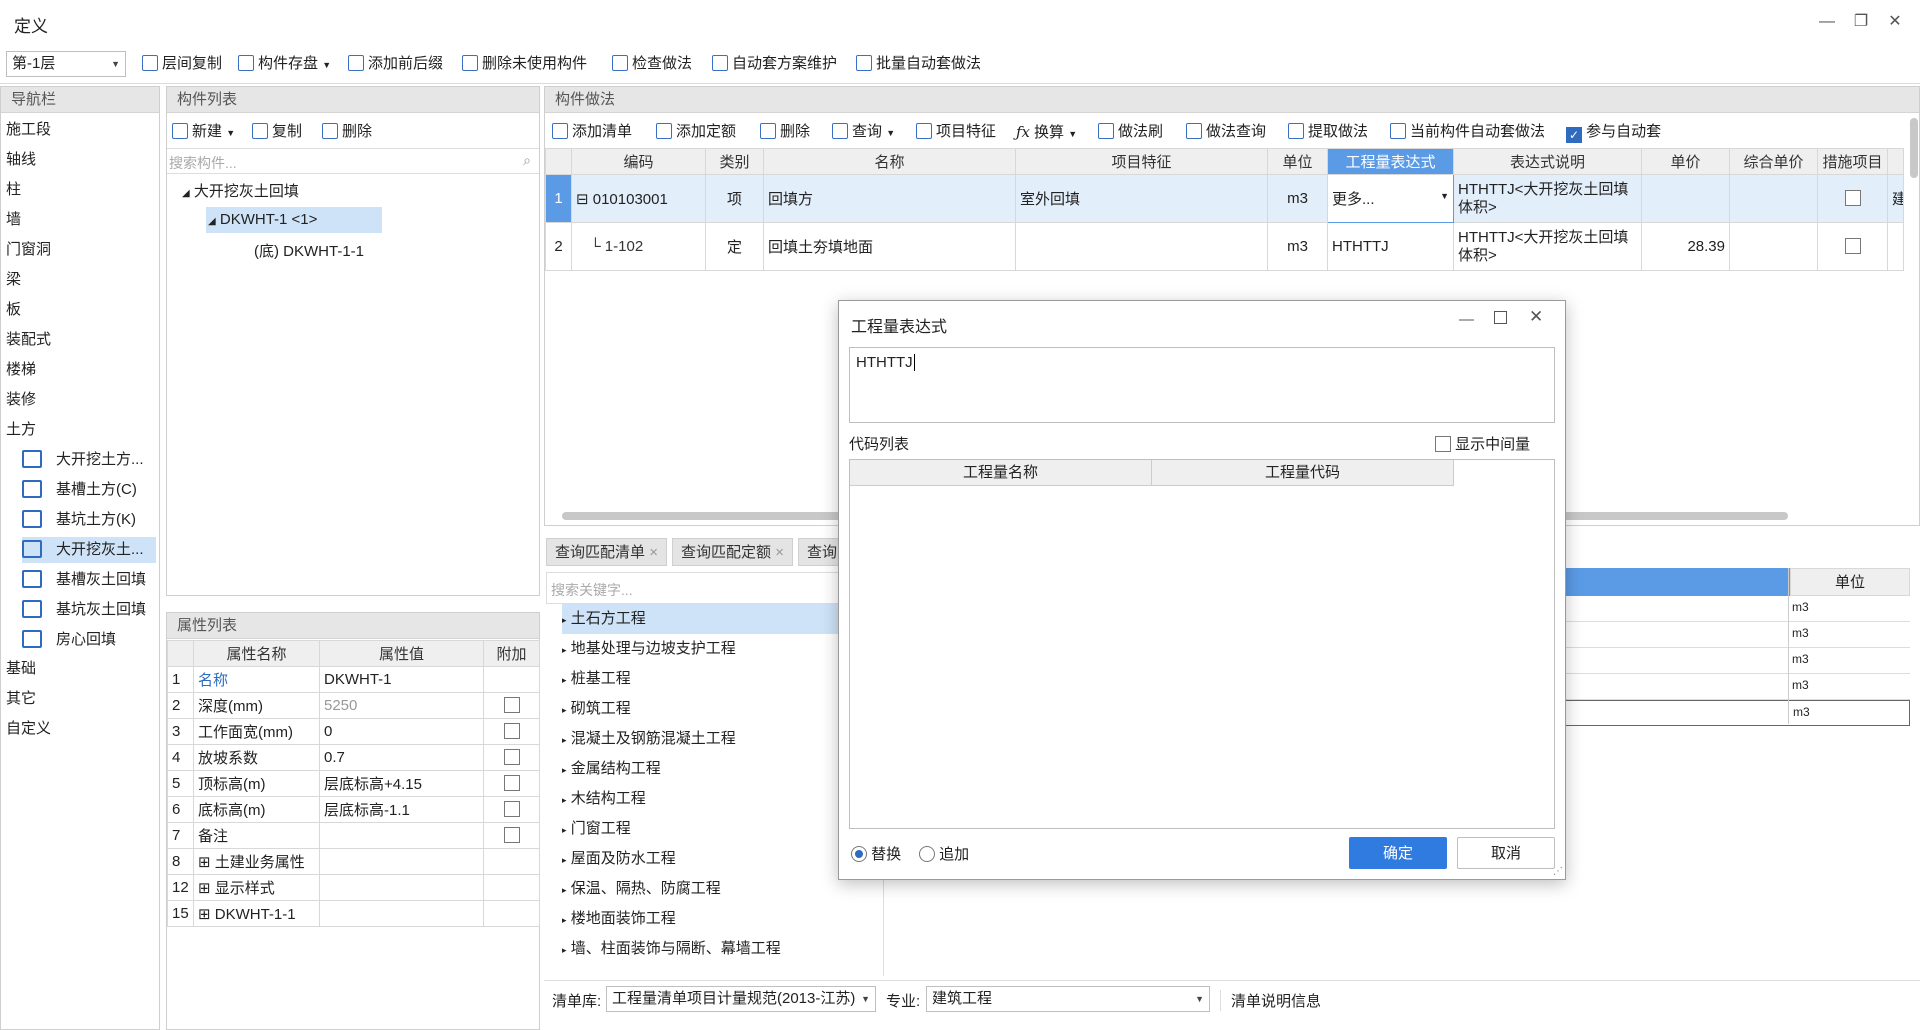 This screenshot has height=1030, width=1920. I want to click on nav-item: 墙, so click(13, 220).